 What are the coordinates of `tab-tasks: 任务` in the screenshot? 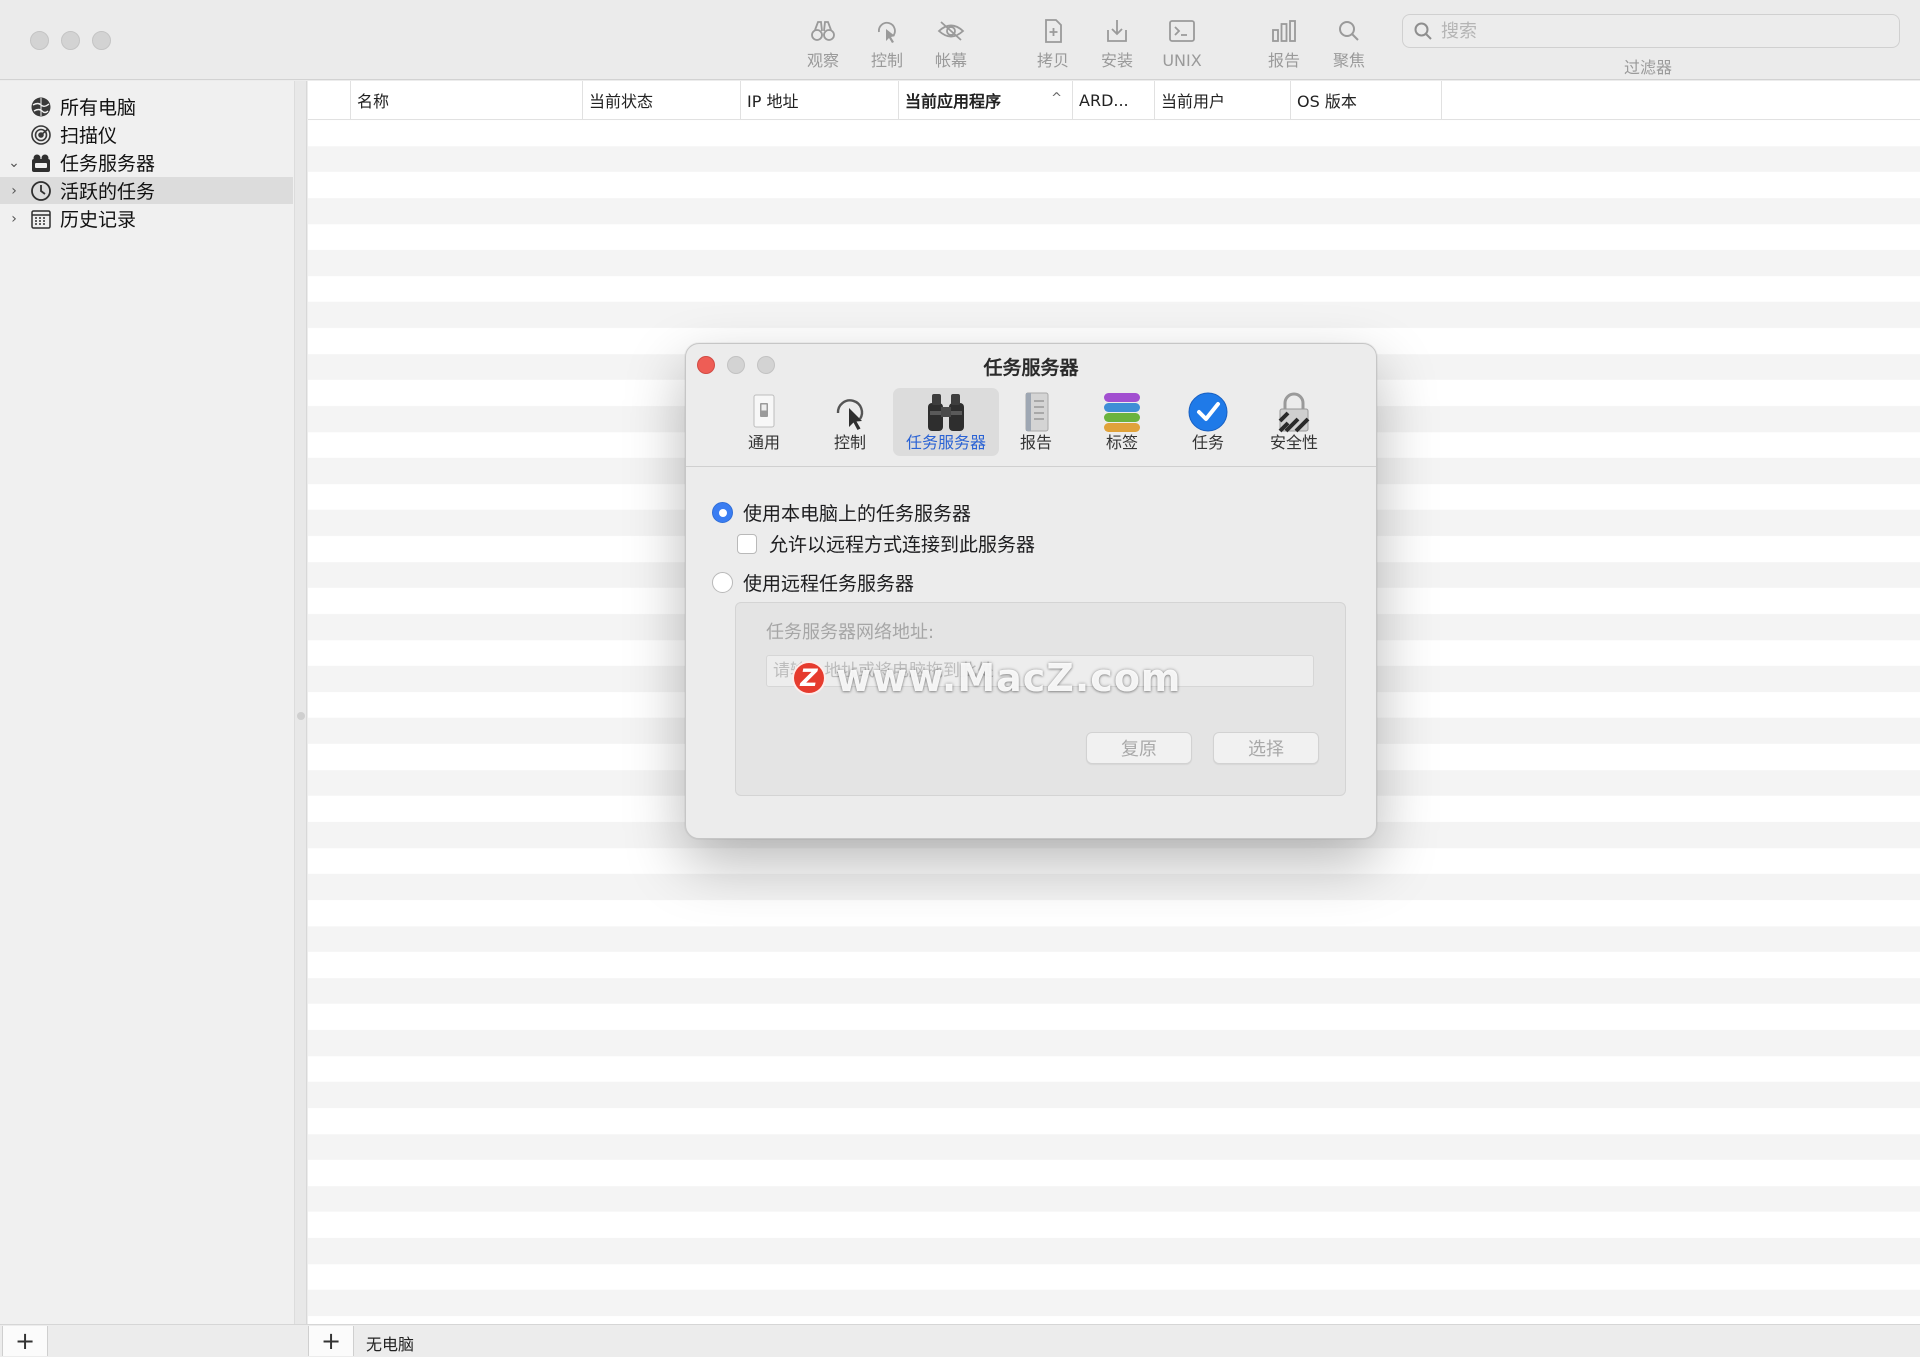 It's located at (1208, 422).